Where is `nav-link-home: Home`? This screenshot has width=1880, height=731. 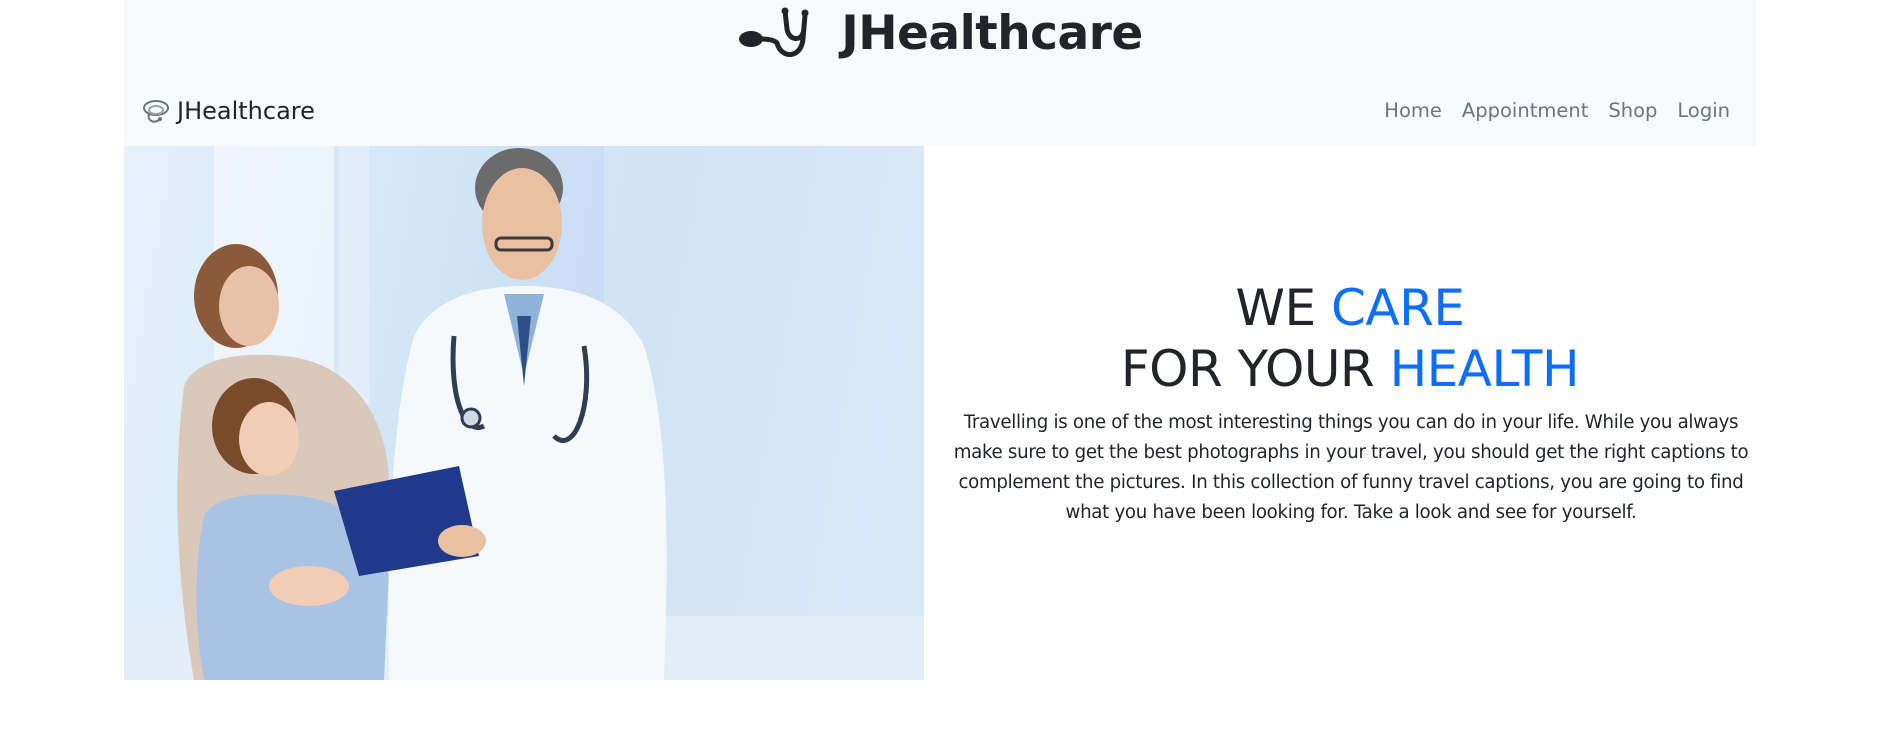
nav-link-home: Home is located at coordinates (1413, 111).